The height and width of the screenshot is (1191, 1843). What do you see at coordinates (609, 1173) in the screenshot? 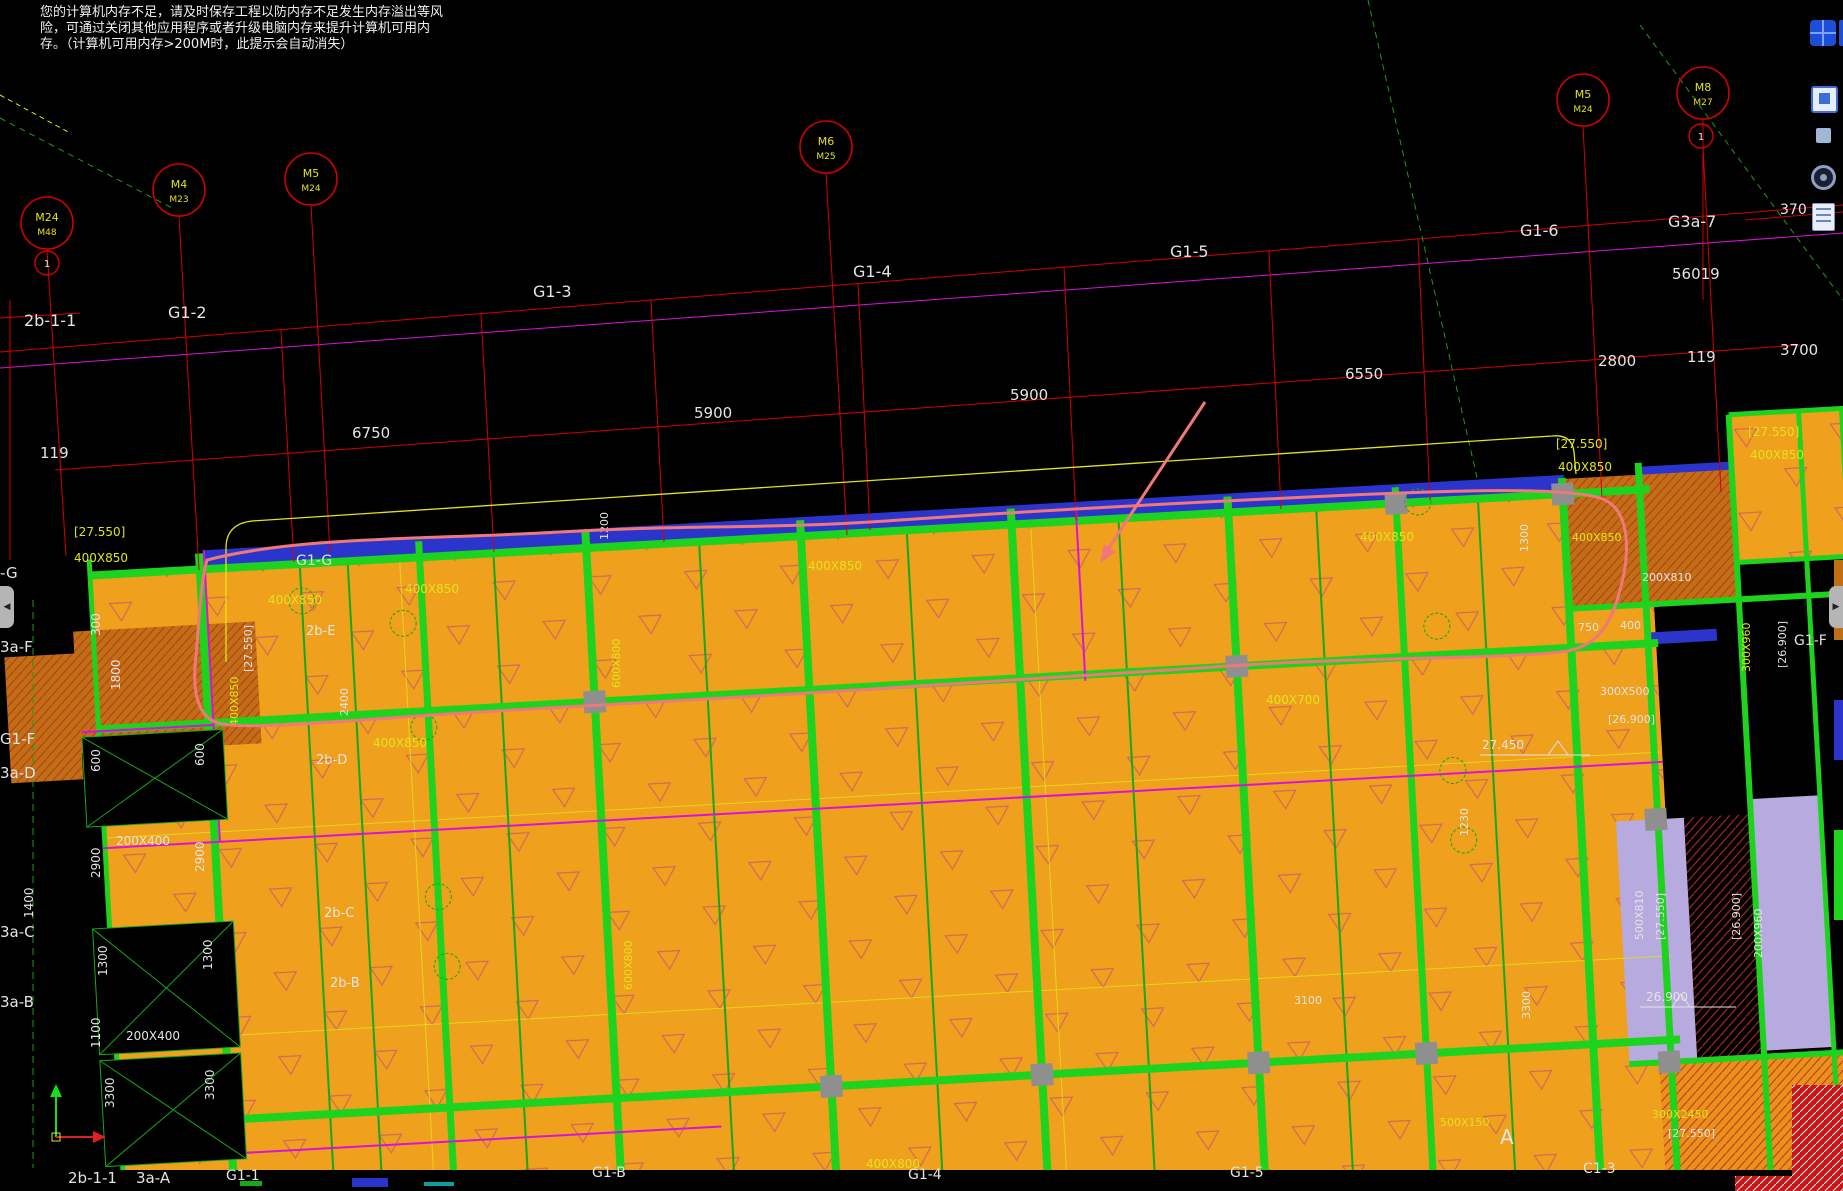
I see `cad-text: G1-B` at bounding box center [609, 1173].